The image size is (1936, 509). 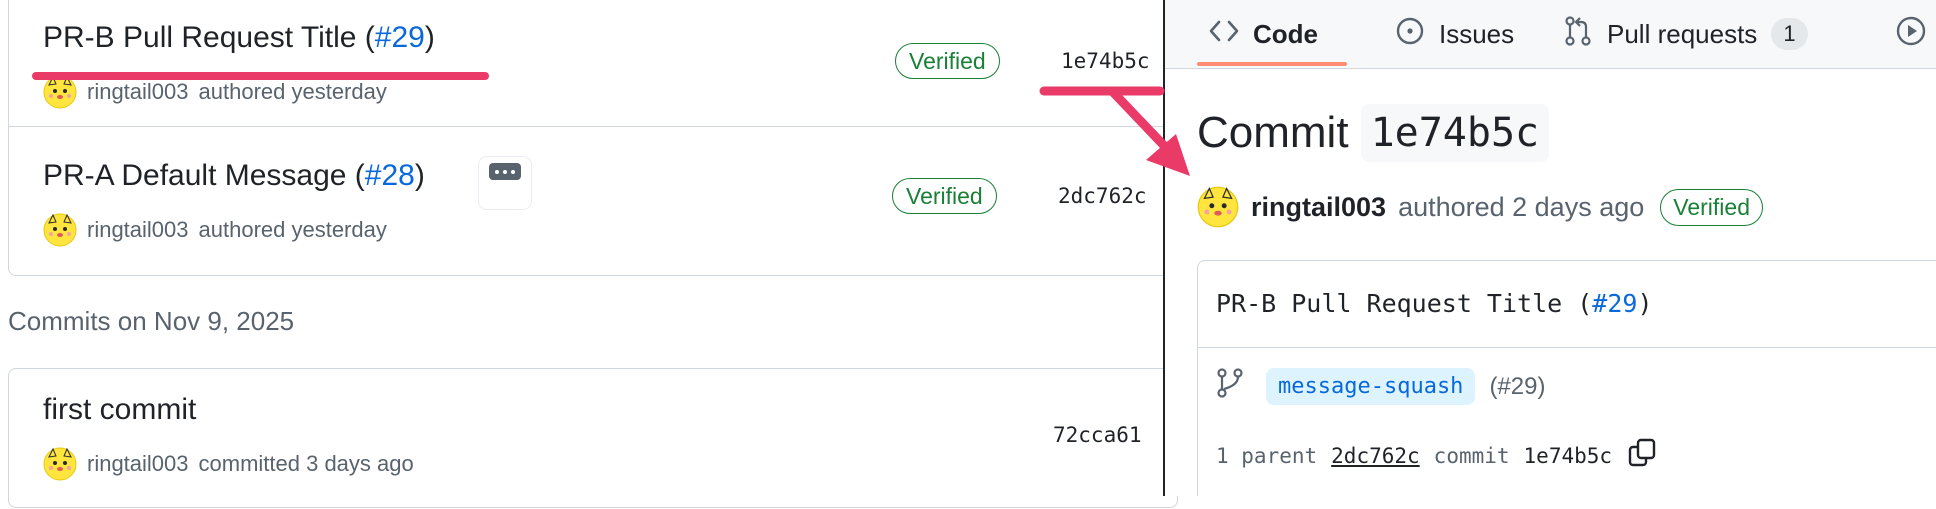 I want to click on repo-tab-bar: Code Issues Pull requests 1, so click(x=1550, y=34).